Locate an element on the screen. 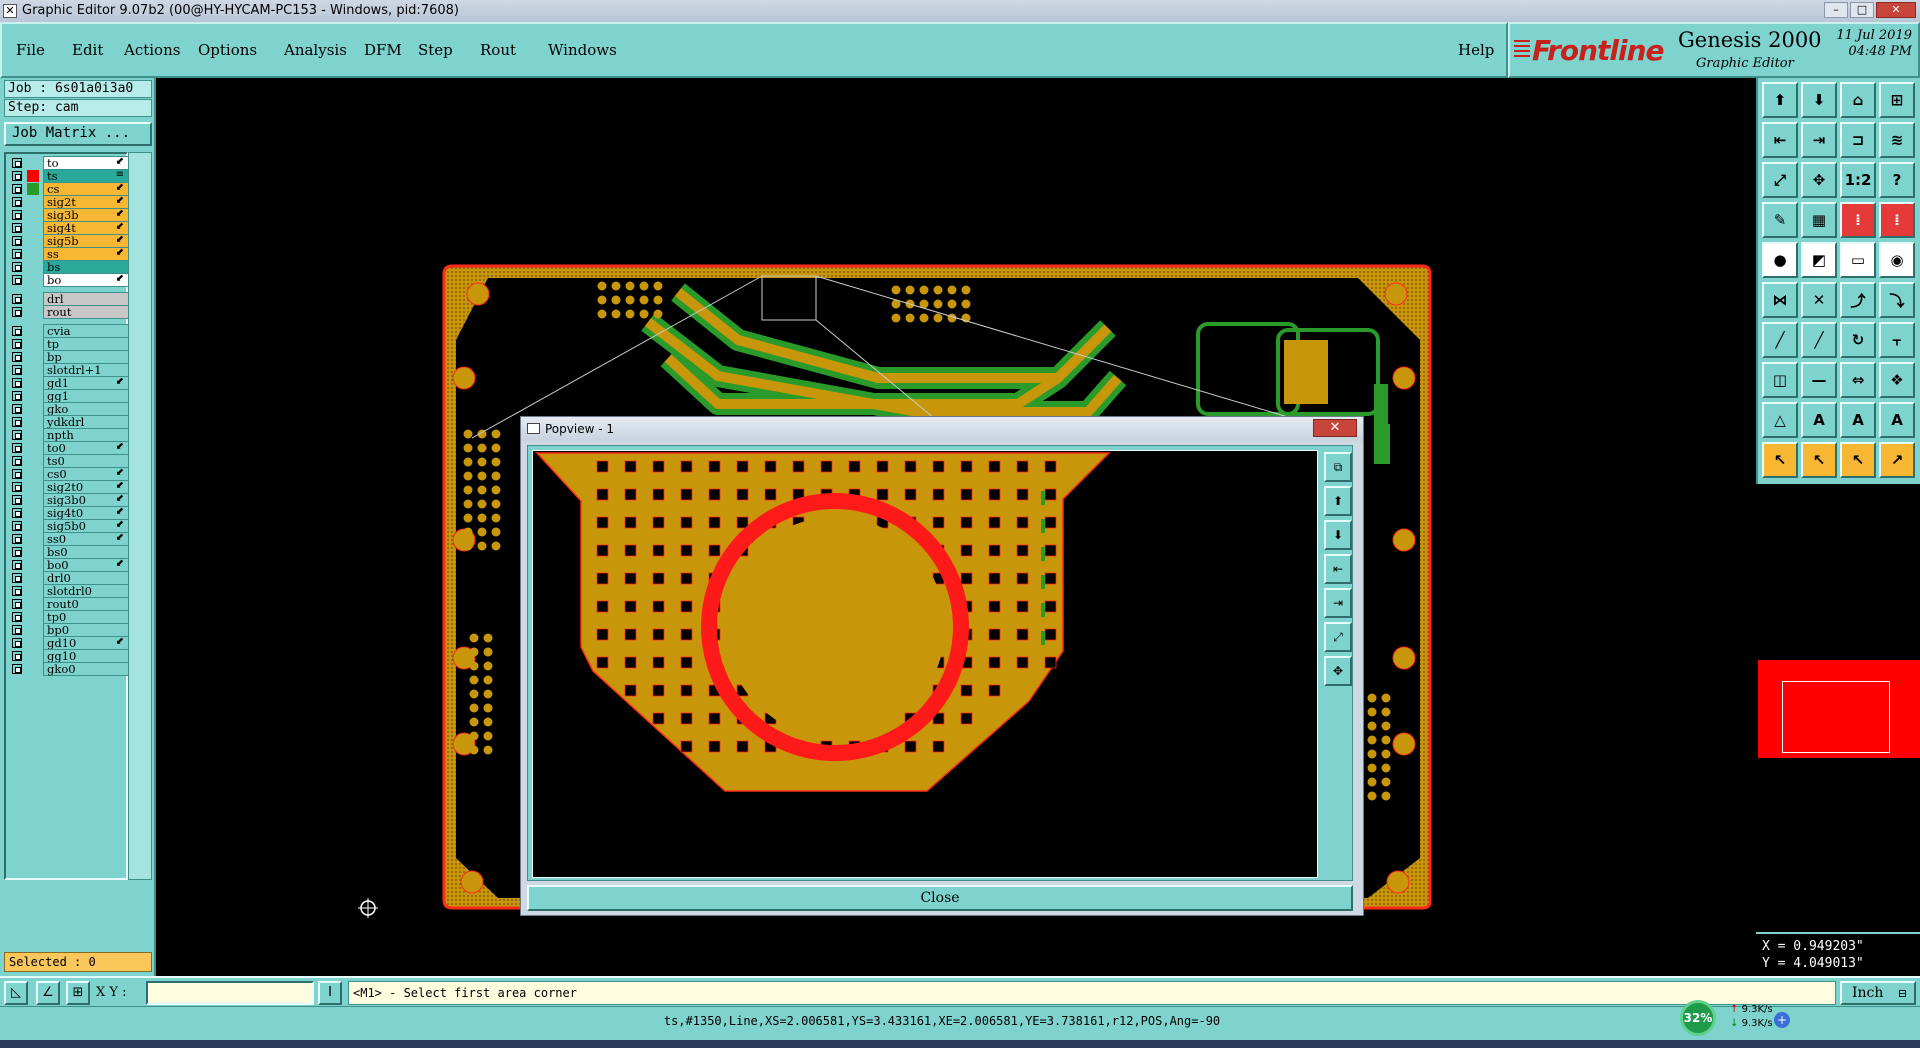 The height and width of the screenshot is (1048, 1920). menu-windows: Windows is located at coordinates (582, 50).